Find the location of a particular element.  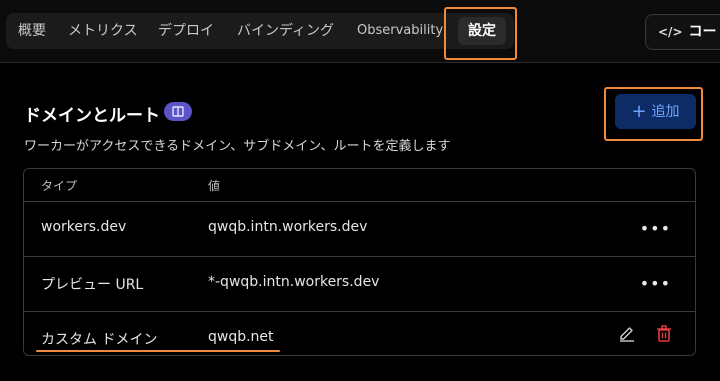

column-header-type: タイプ is located at coordinates (59, 186).